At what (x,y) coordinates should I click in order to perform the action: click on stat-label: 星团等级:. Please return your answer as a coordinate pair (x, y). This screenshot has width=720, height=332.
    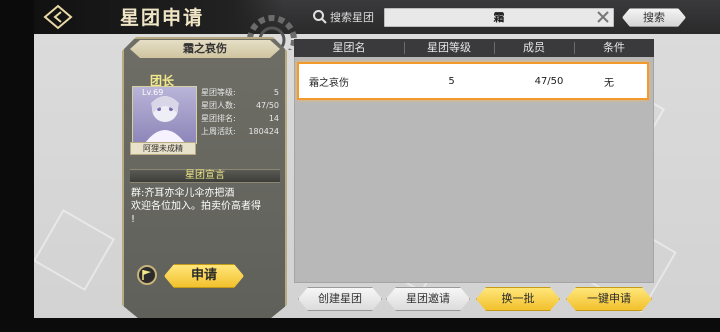
    Looking at the image, I should click on (218, 92).